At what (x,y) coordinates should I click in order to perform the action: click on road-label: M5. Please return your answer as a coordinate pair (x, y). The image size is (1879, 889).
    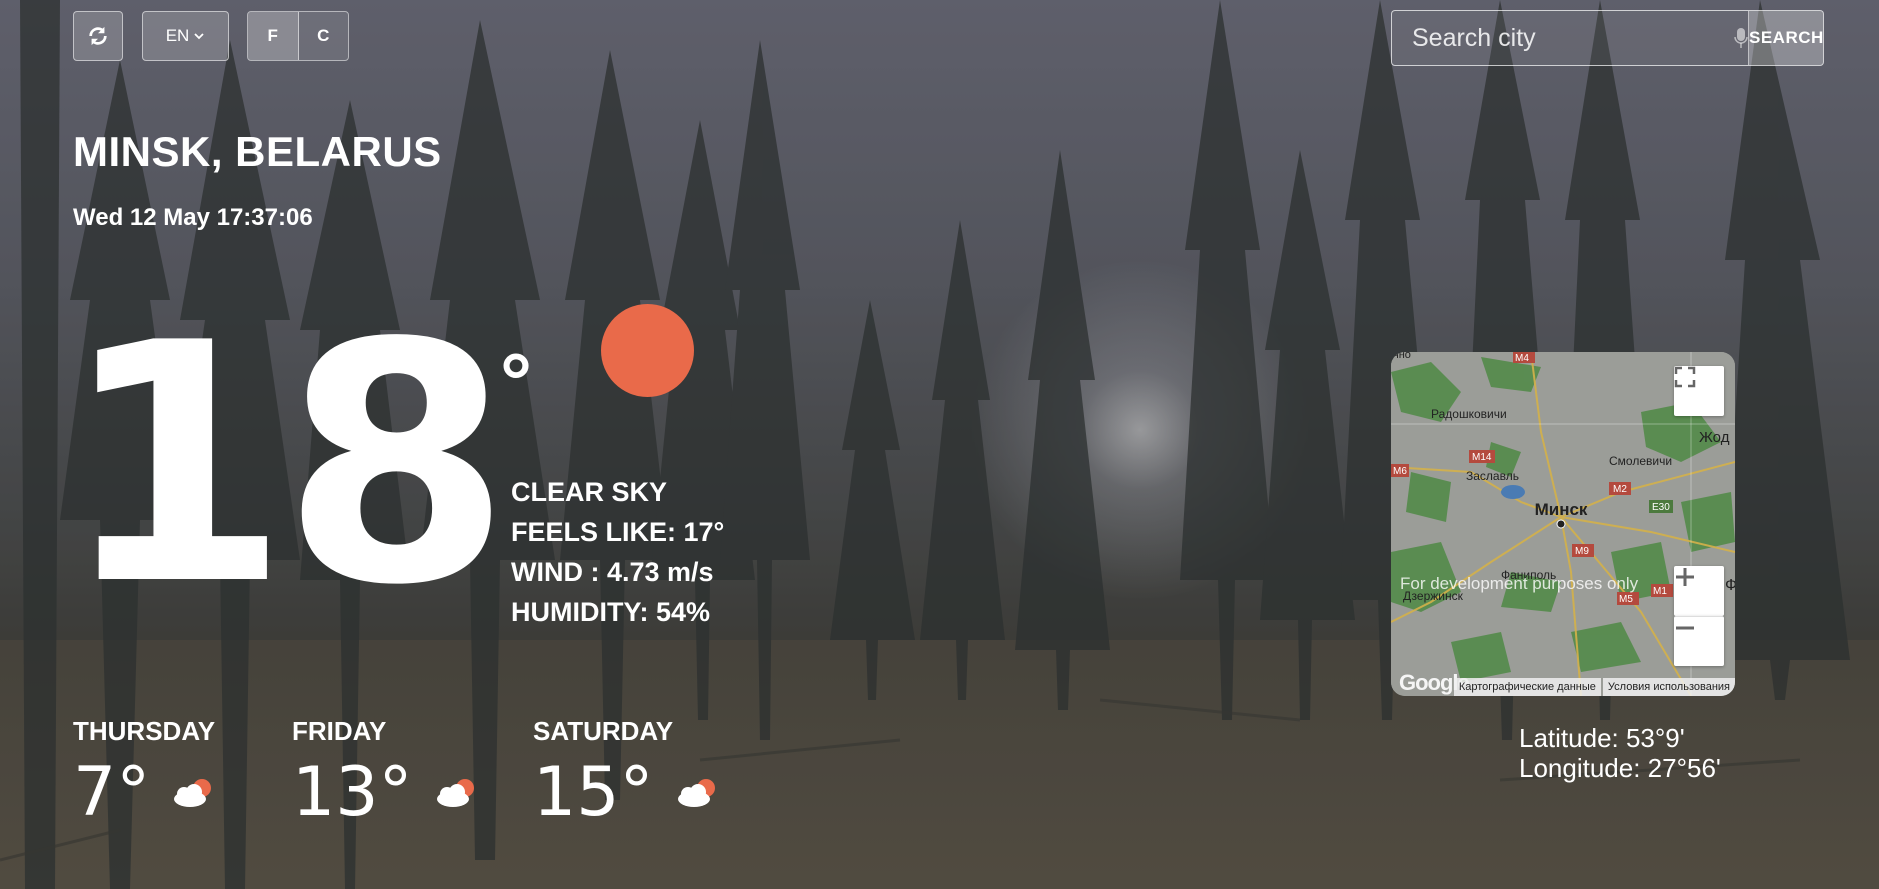
    Looking at the image, I should click on (1626, 599).